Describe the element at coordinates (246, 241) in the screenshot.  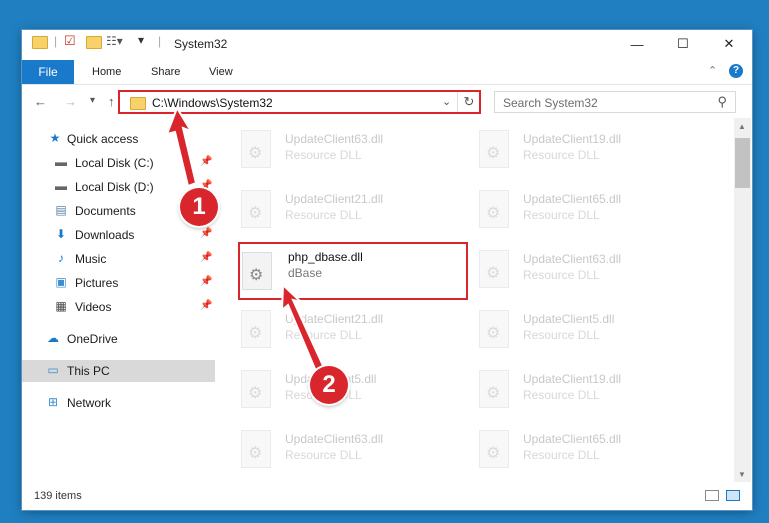
I see `annotation-arrows` at that location.